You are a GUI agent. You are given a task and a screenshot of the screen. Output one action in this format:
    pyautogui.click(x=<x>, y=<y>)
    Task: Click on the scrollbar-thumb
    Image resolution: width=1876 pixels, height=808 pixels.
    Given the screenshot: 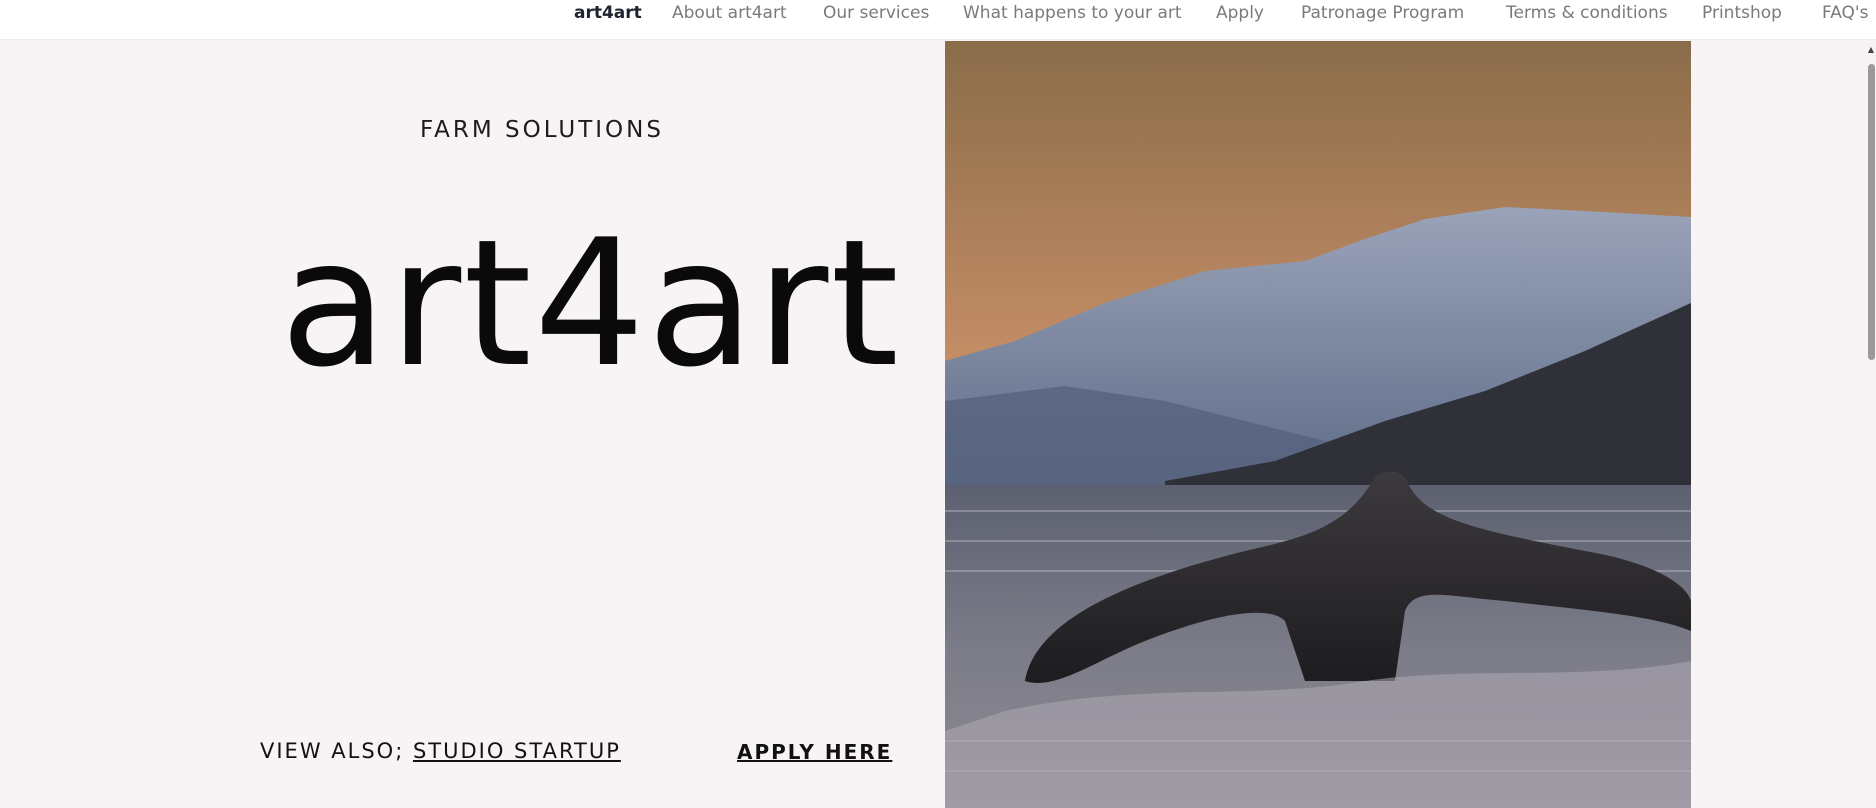 What is the action you would take?
    pyautogui.click(x=1871, y=212)
    